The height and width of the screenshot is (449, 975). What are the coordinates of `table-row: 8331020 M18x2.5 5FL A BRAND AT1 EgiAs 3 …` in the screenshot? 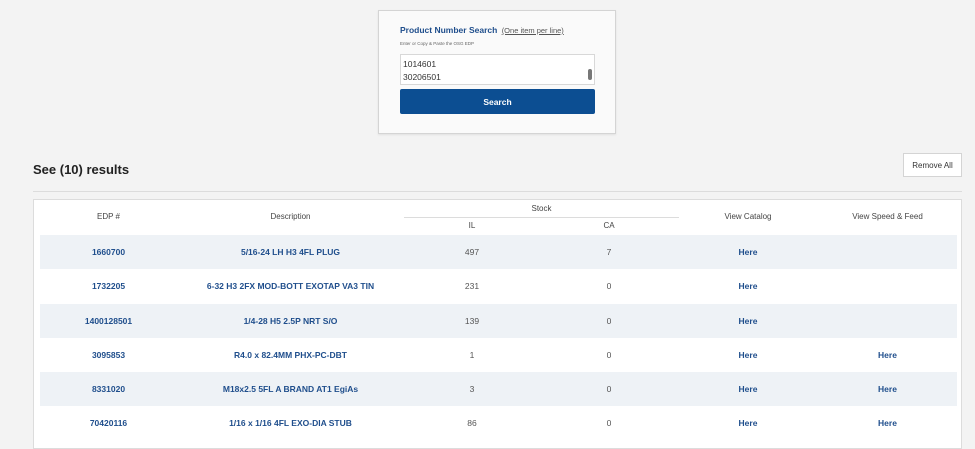 It's located at (498, 389).